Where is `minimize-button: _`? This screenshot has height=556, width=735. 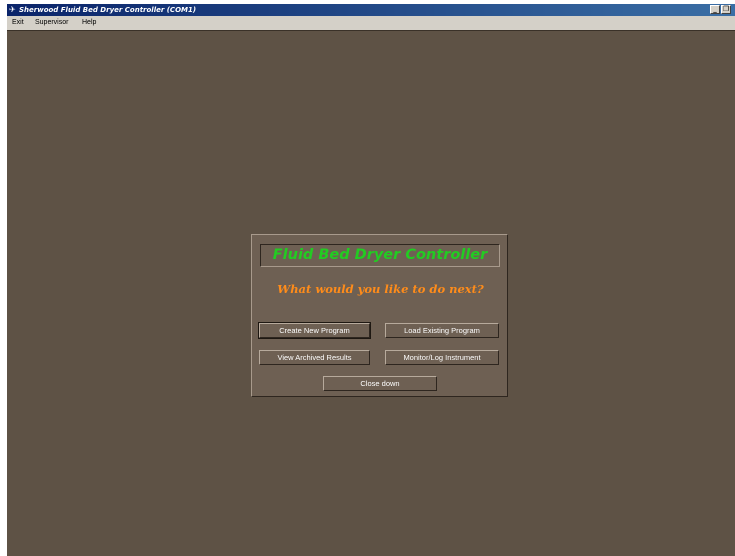 minimize-button: _ is located at coordinates (715, 9).